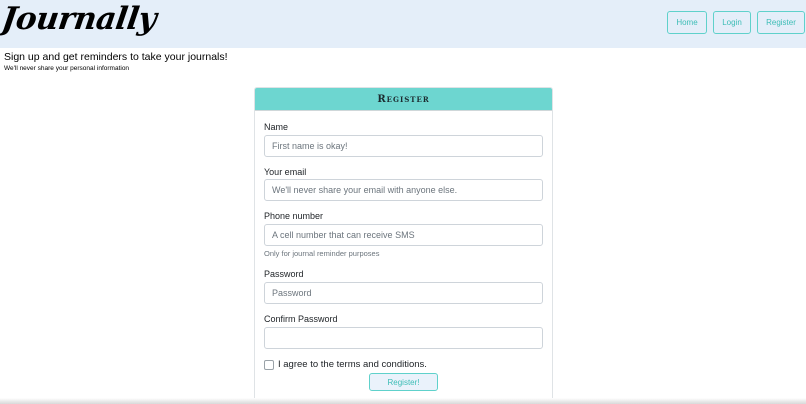  Describe the element at coordinates (403, 401) in the screenshot. I see `page-bottom-edge` at that location.